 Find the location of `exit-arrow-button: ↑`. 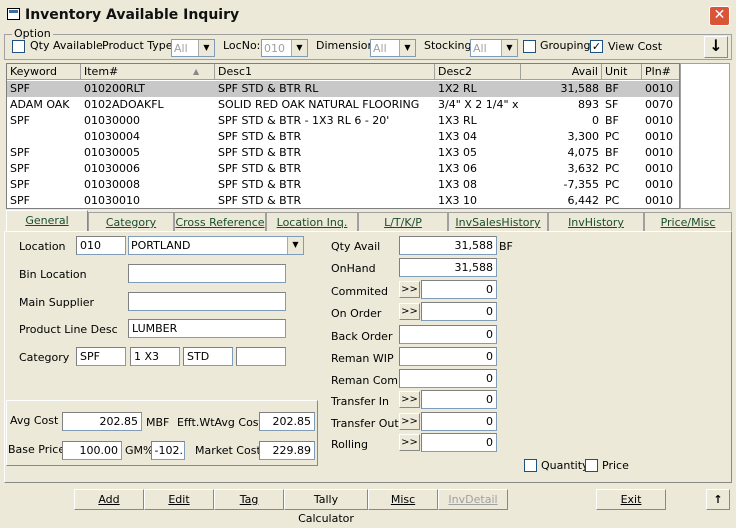

exit-arrow-button: ↑ is located at coordinates (718, 499).